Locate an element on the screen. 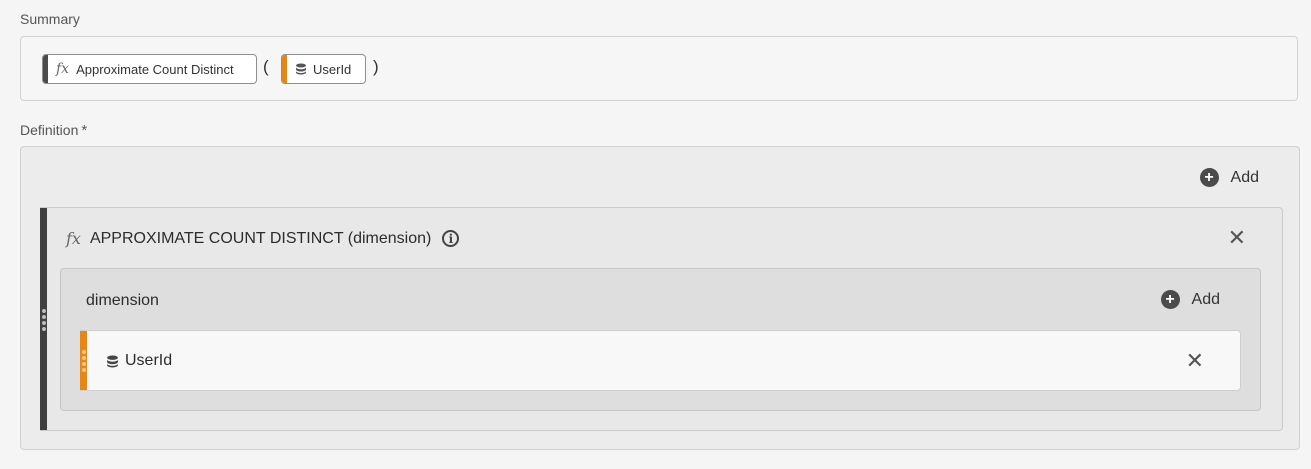 The image size is (1311, 469). summary-box: fx Approximate Count Distinct ( UserId ) is located at coordinates (659, 68).